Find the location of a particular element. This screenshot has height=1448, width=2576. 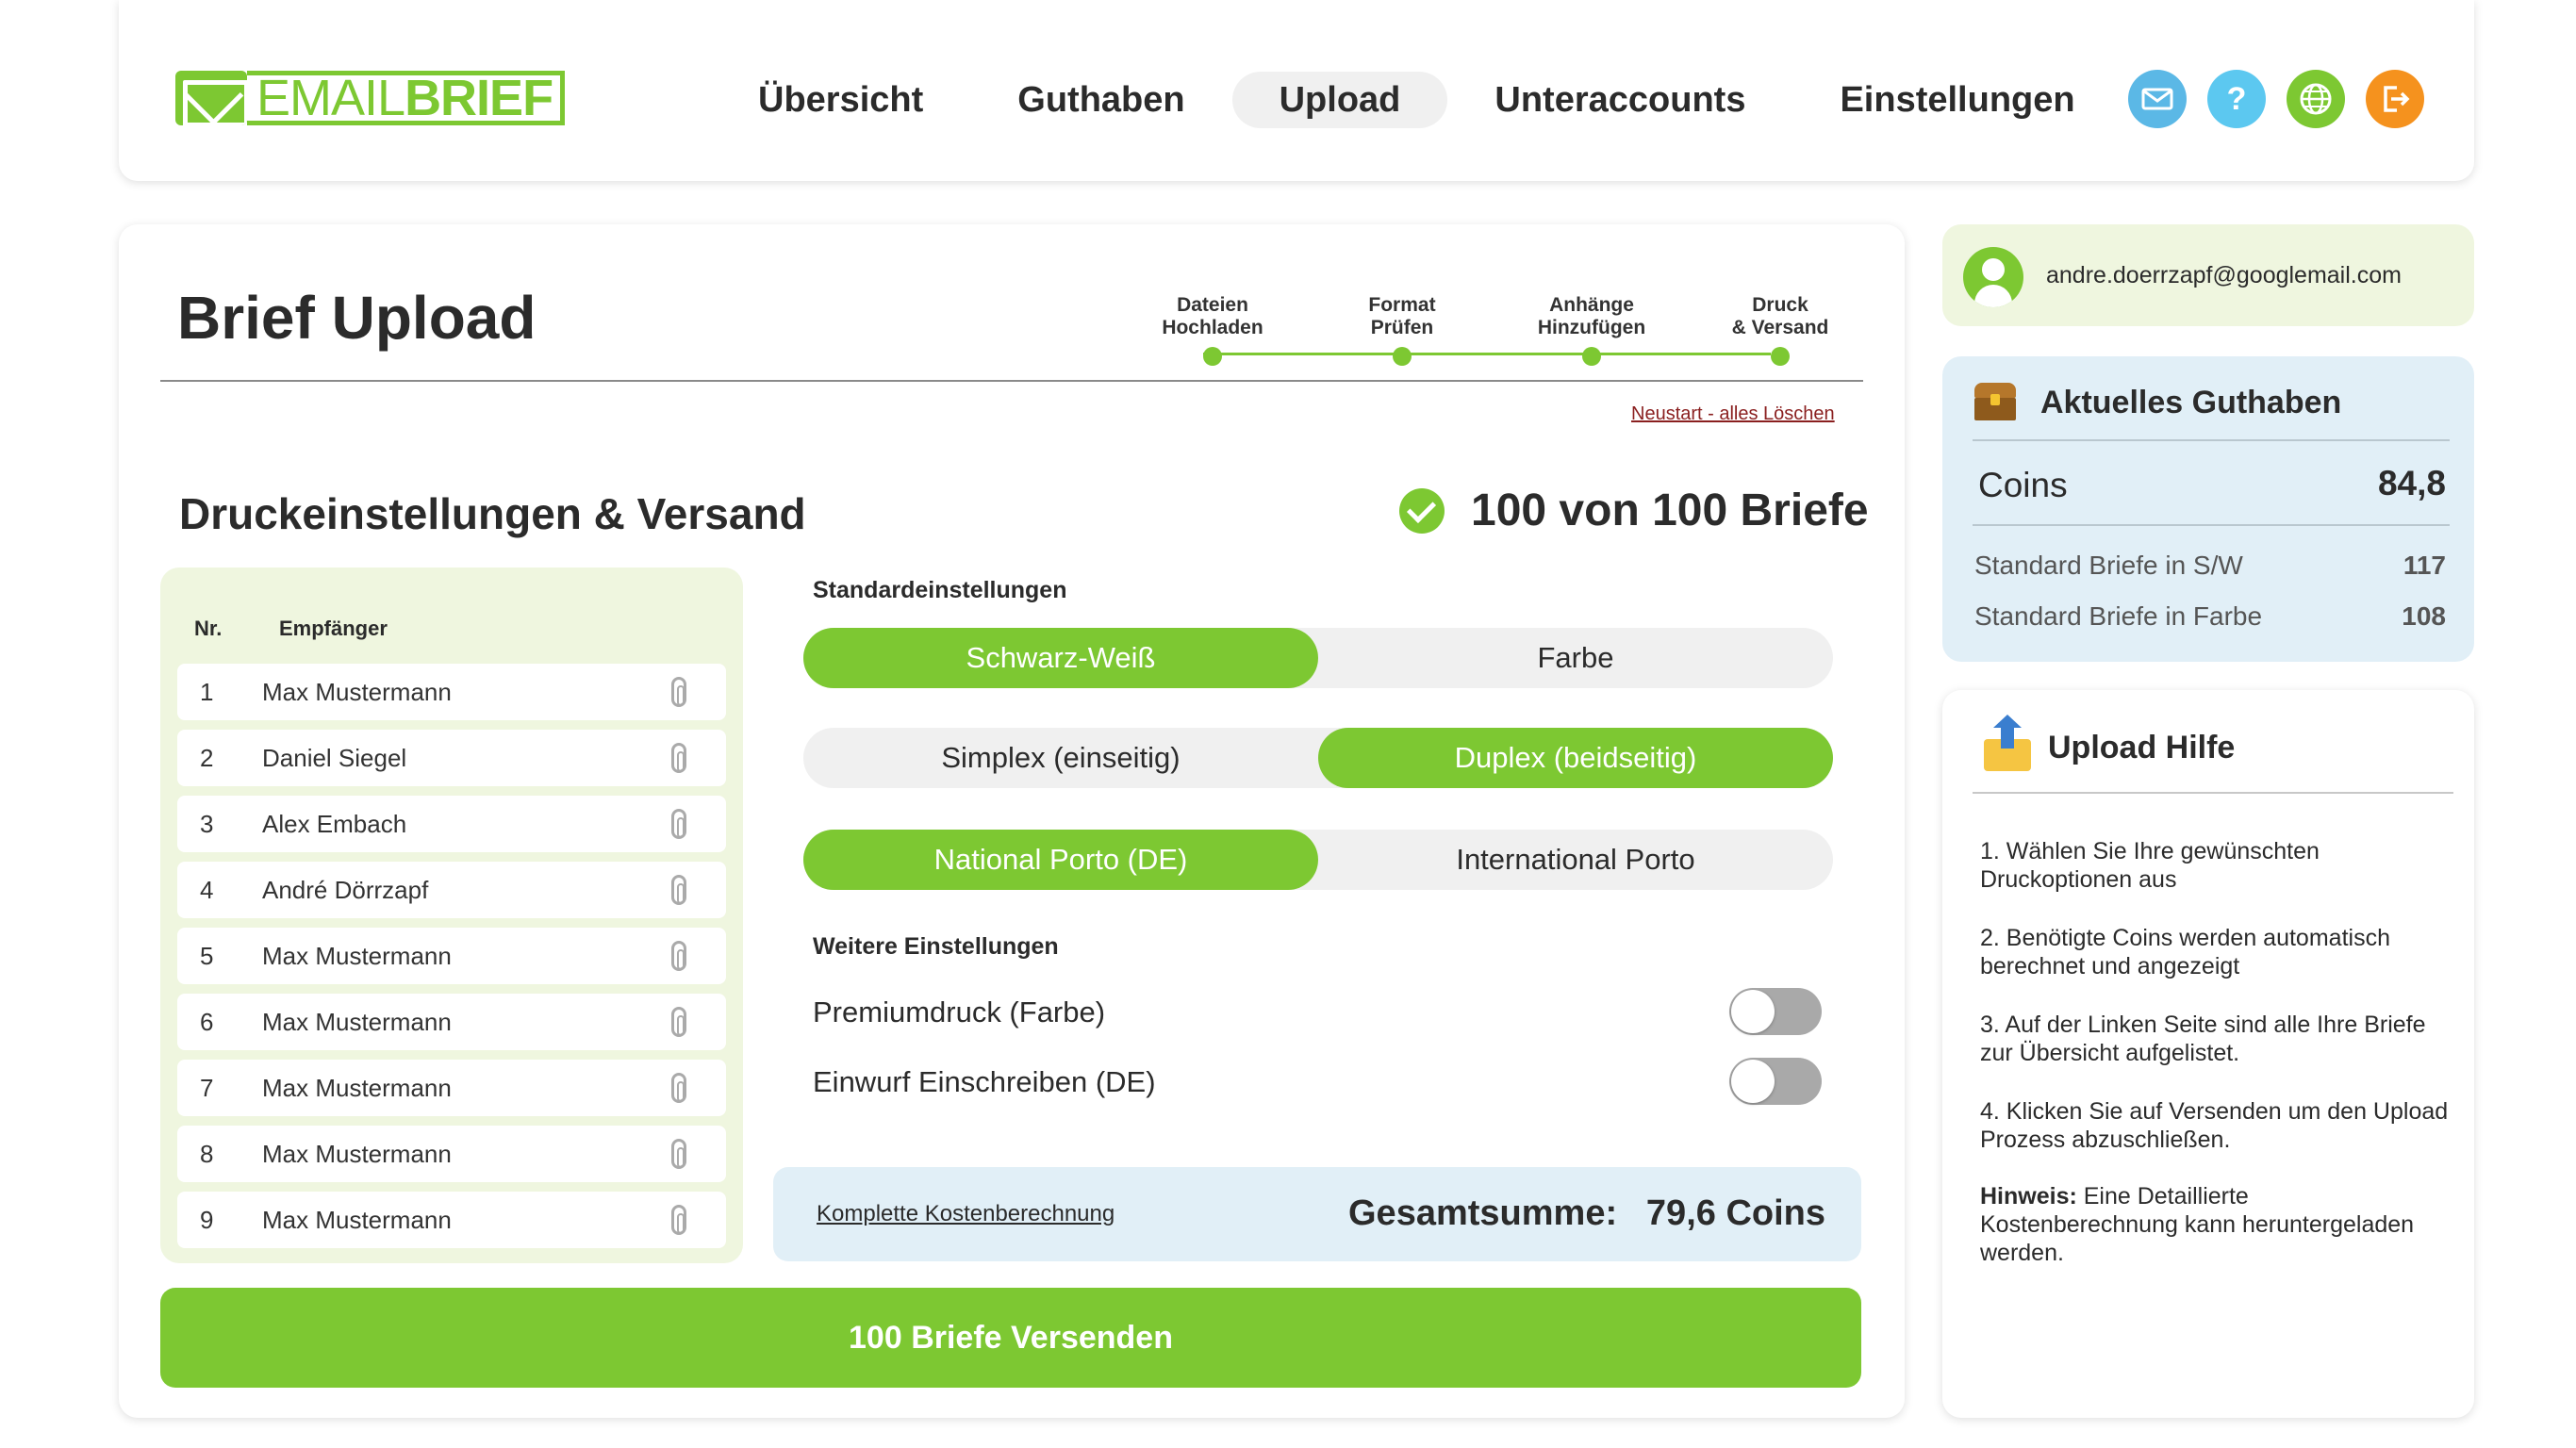

table-row: 8 Max Mustermann is located at coordinates (451, 1154).